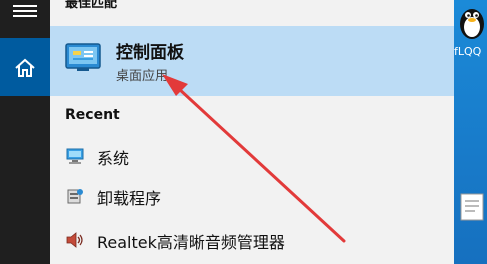  Describe the element at coordinates (472, 220) in the screenshot. I see `desktop-icon` at that location.